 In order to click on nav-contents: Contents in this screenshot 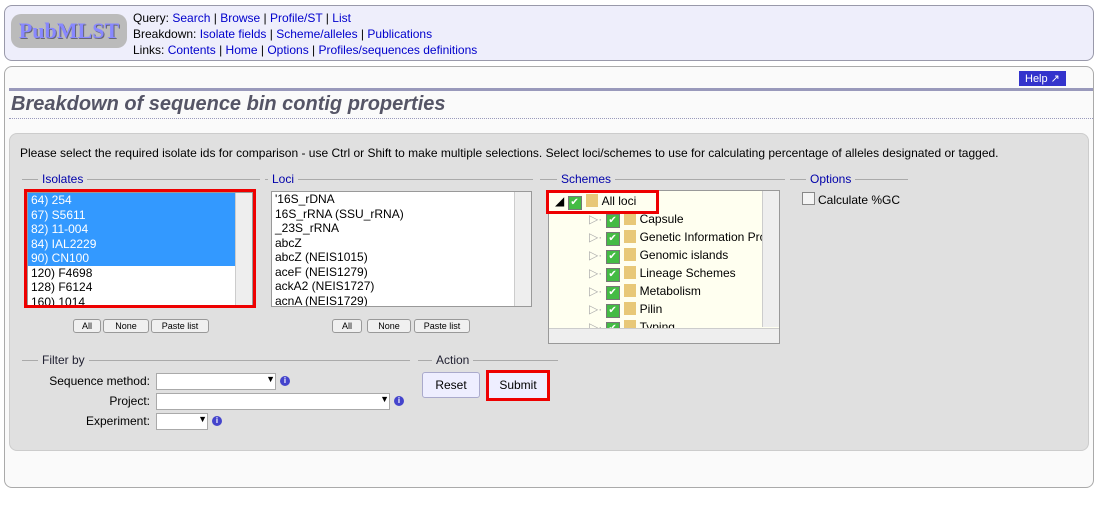, I will do `click(192, 50)`.